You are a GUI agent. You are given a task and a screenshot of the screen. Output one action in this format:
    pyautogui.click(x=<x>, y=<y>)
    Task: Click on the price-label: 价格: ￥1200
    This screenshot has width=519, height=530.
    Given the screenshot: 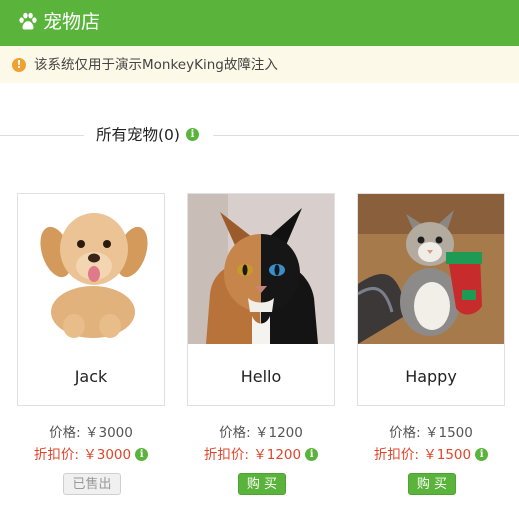 What is the action you would take?
    pyautogui.click(x=261, y=433)
    